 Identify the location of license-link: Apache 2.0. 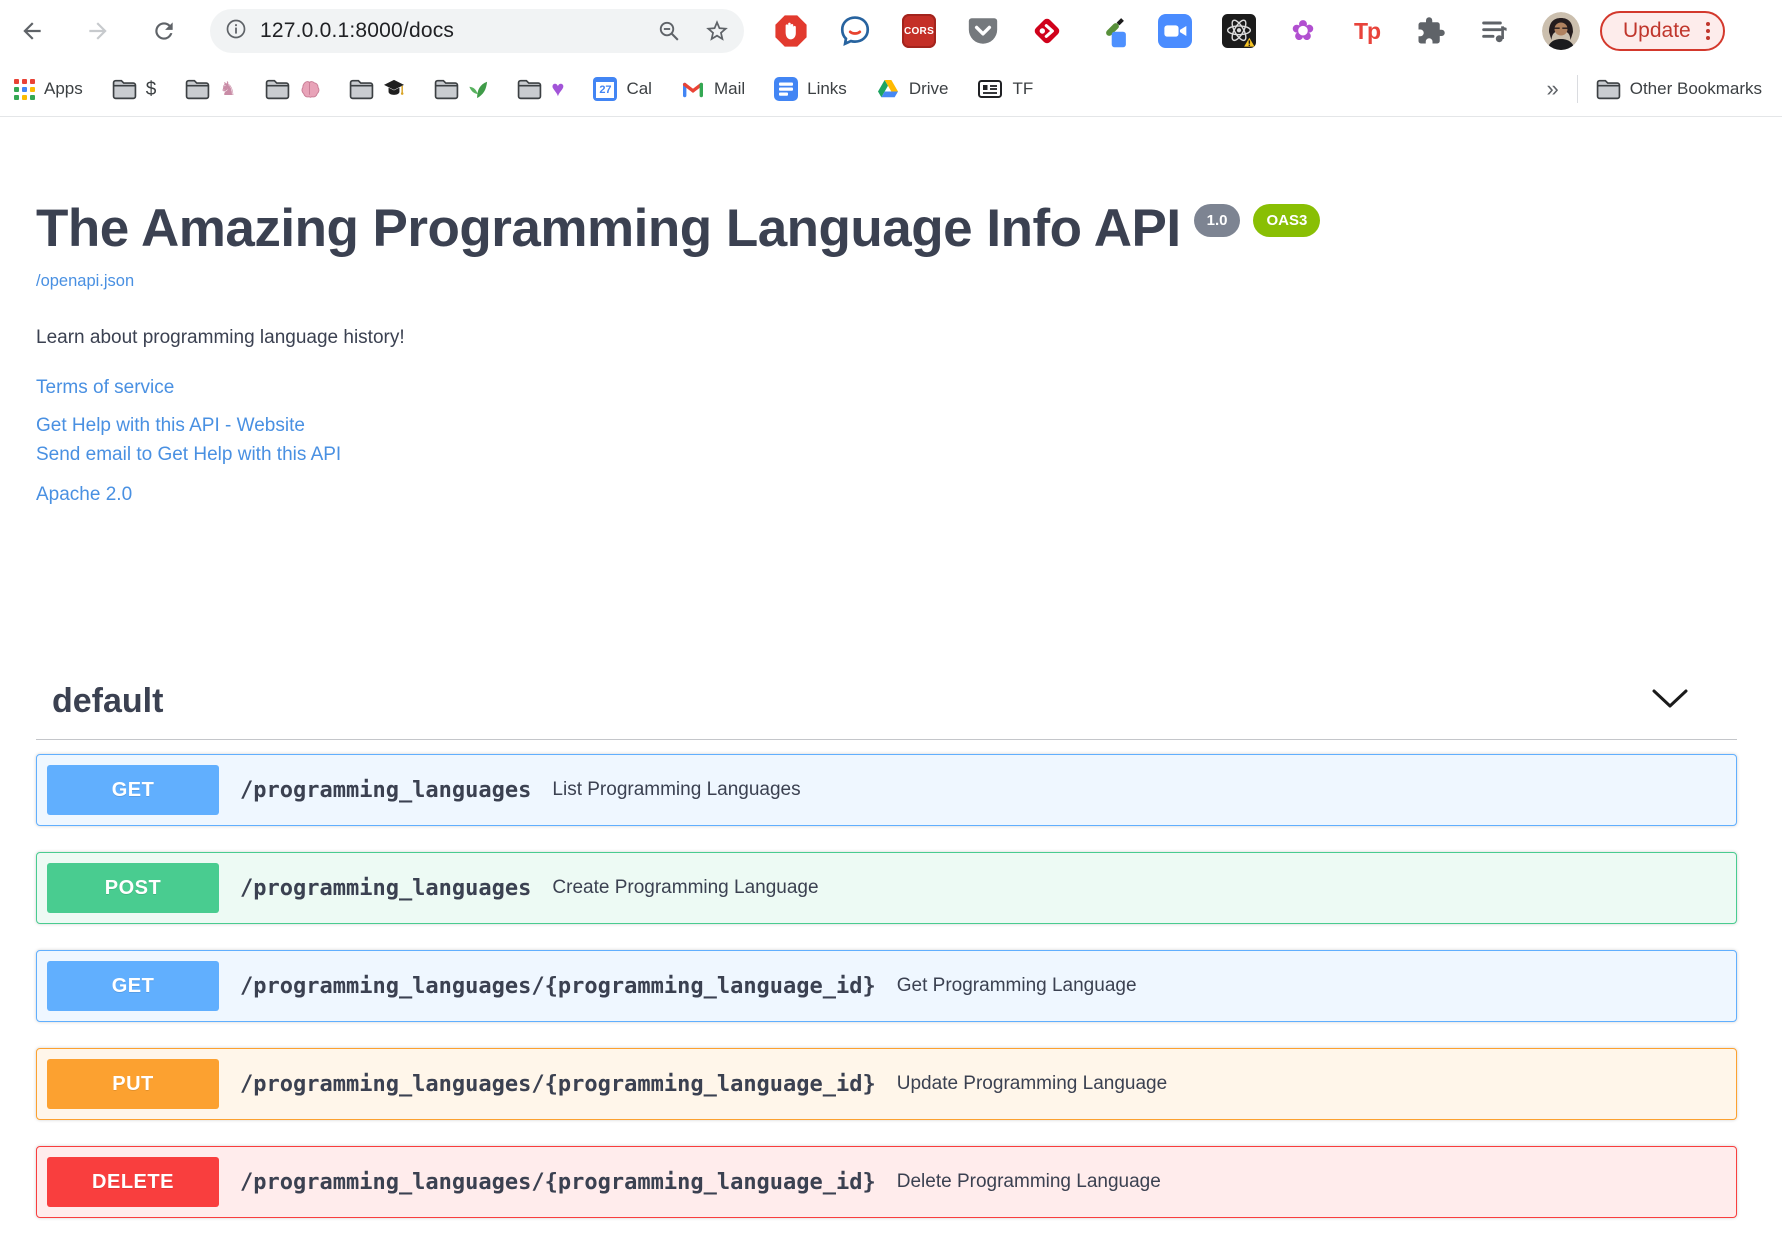
(84, 495).